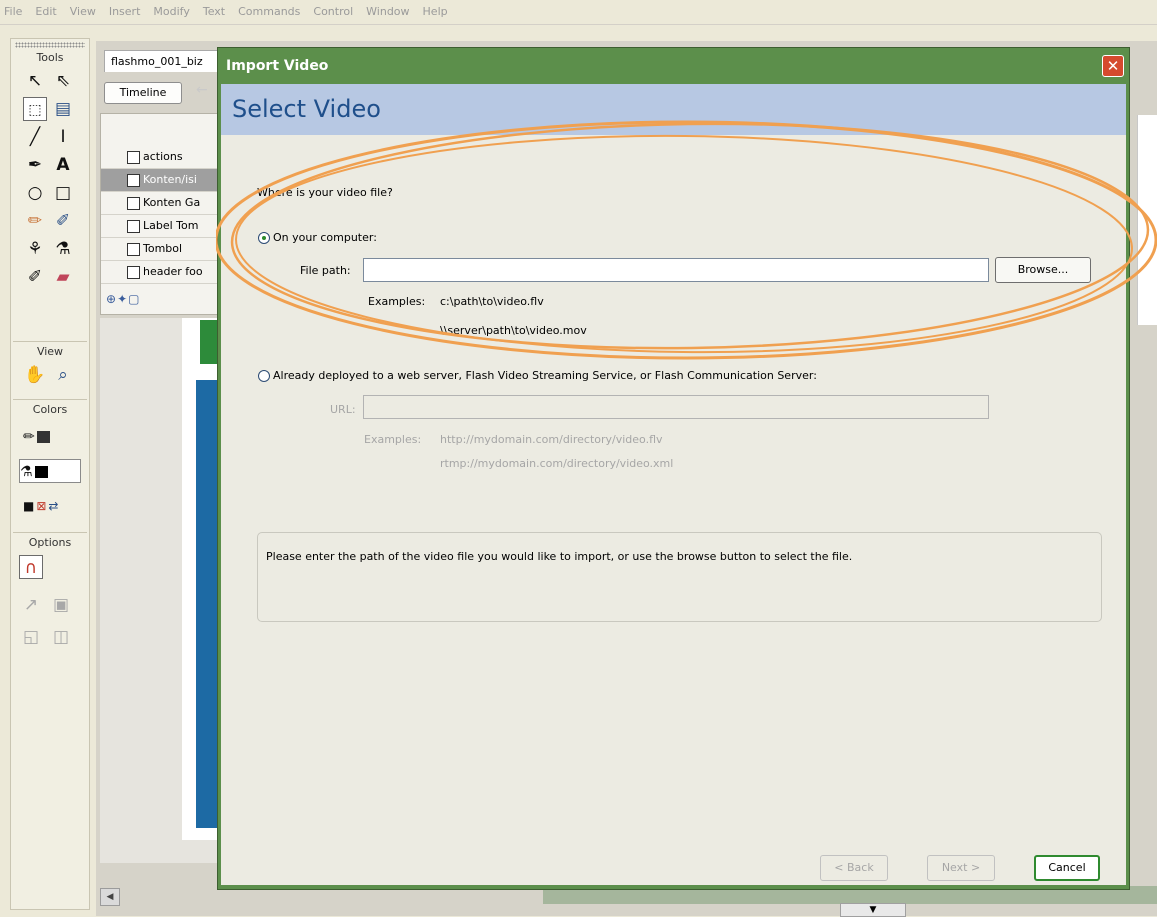 The width and height of the screenshot is (1157, 917). Describe the element at coordinates (50, 45) in the screenshot. I see `panel-grip` at that location.